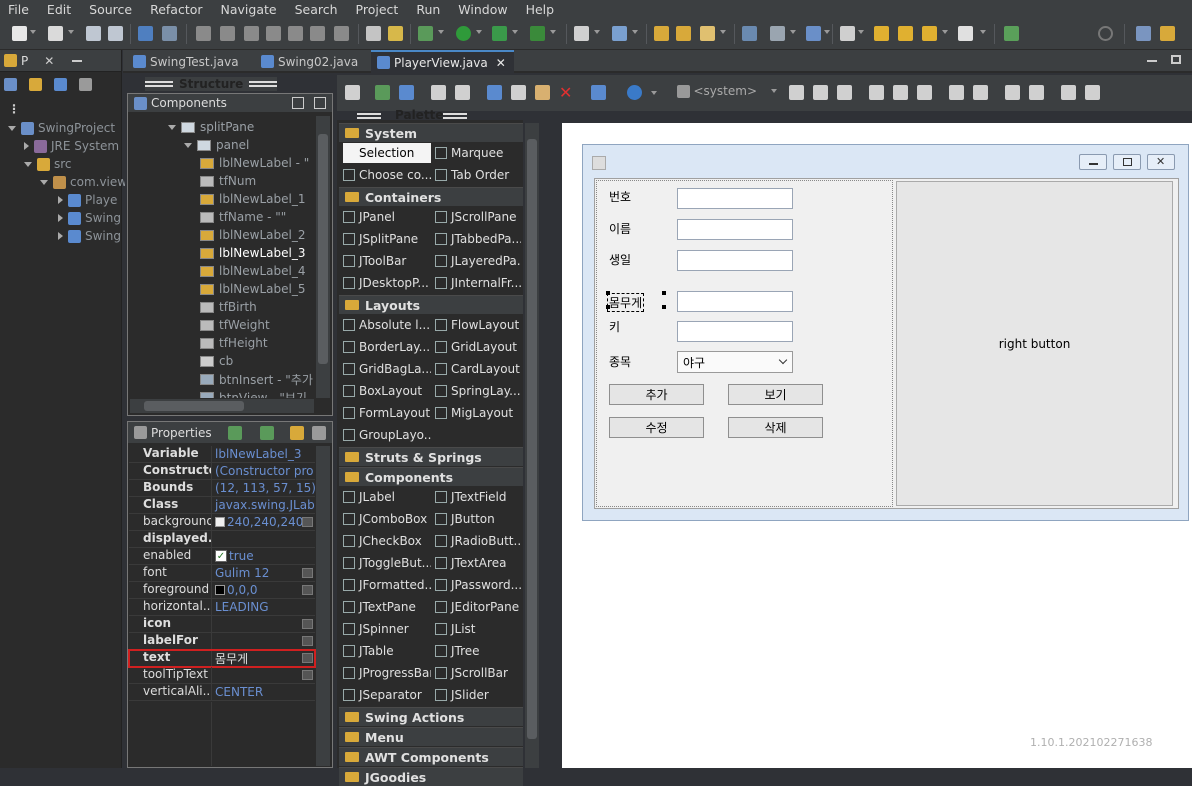  Describe the element at coordinates (263, 471) in the screenshot. I see `property-value: (Constructor pro` at that location.